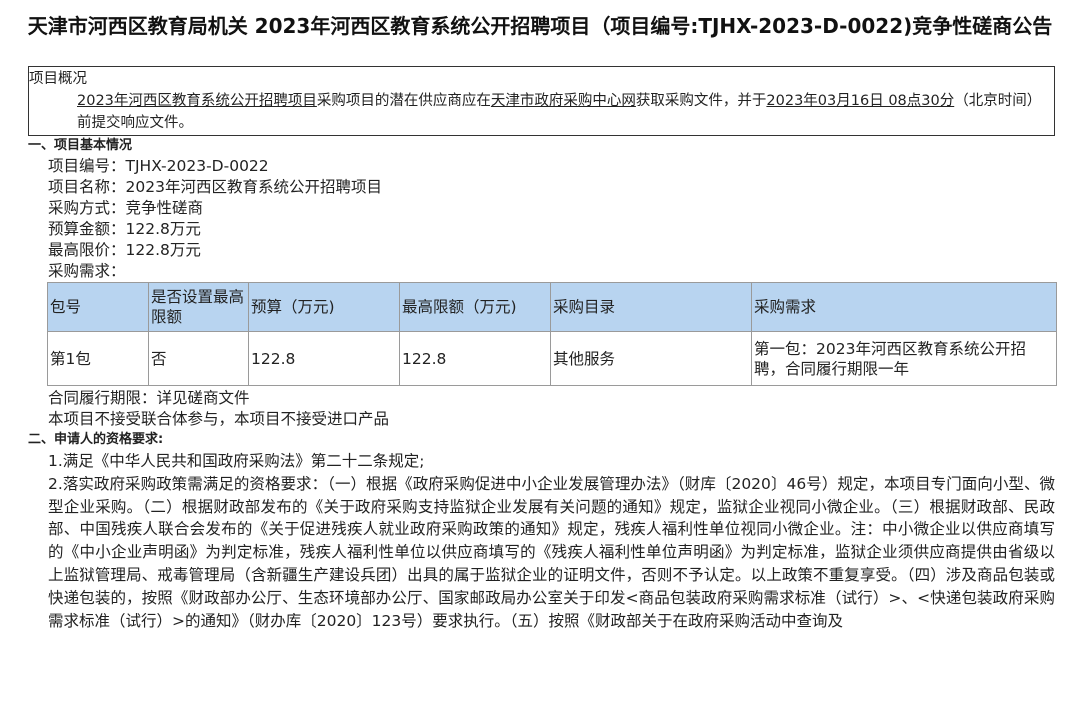 Image resolution: width=1080 pixels, height=713 pixels. What do you see at coordinates (651, 307) in the screenshot?
I see `table-header: 采购目录` at bounding box center [651, 307].